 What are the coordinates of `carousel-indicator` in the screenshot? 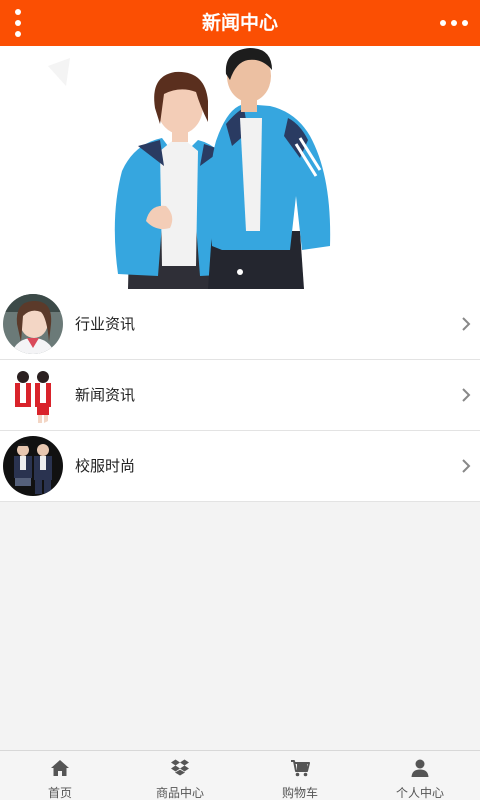 It's located at (240, 272).